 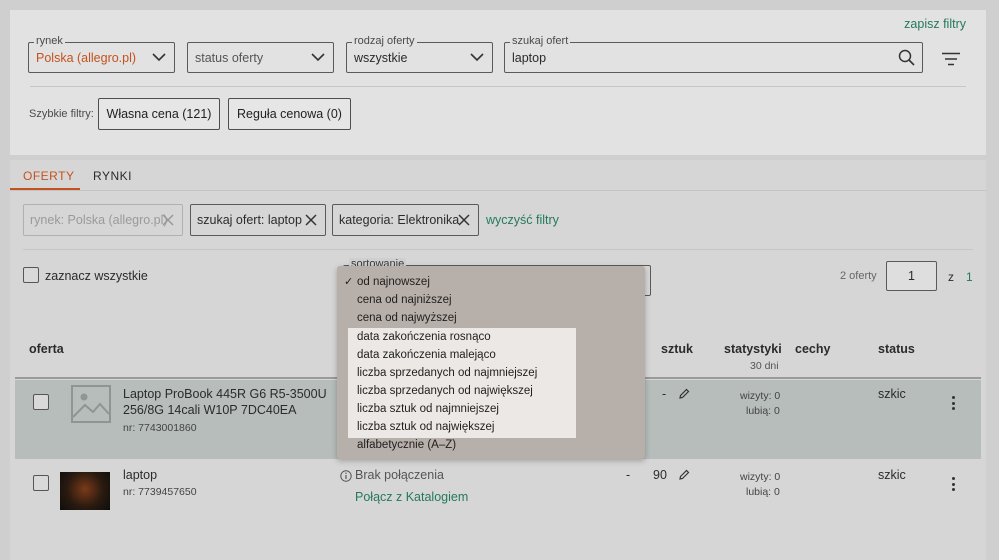 What do you see at coordinates (159, 114) in the screenshot?
I see `quick-filter-own-price-button: Własna cena (121)` at bounding box center [159, 114].